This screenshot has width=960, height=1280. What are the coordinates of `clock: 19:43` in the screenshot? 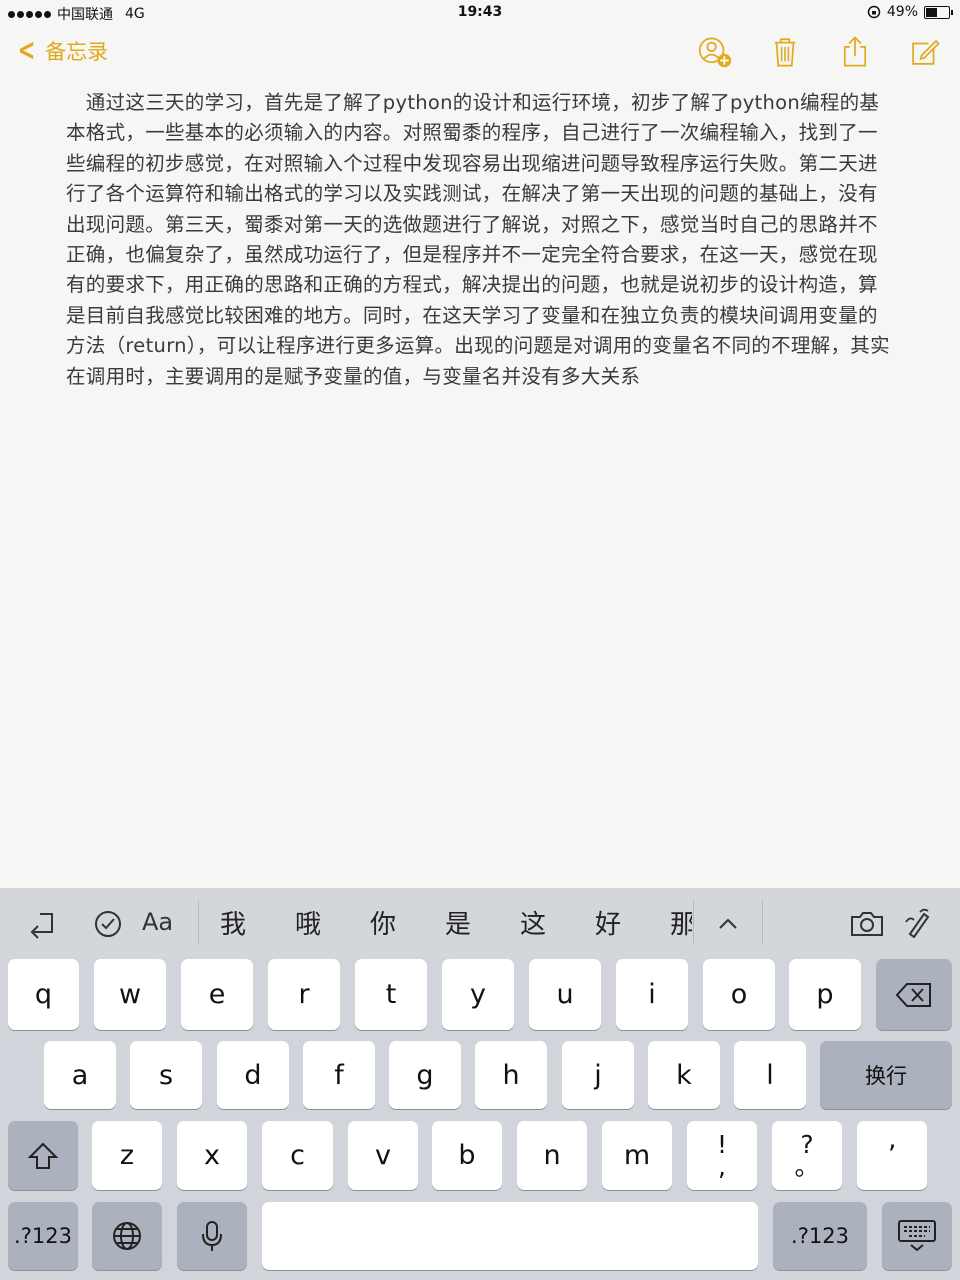 It's located at (480, 12).